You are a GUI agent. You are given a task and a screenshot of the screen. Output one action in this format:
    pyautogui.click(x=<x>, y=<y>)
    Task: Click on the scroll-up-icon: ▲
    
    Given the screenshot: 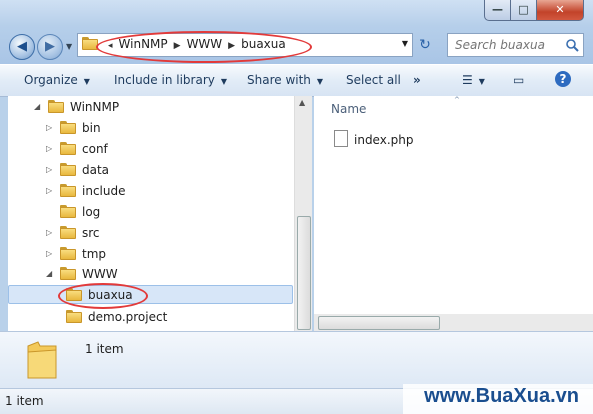 What is the action you would take?
    pyautogui.click(x=302, y=102)
    